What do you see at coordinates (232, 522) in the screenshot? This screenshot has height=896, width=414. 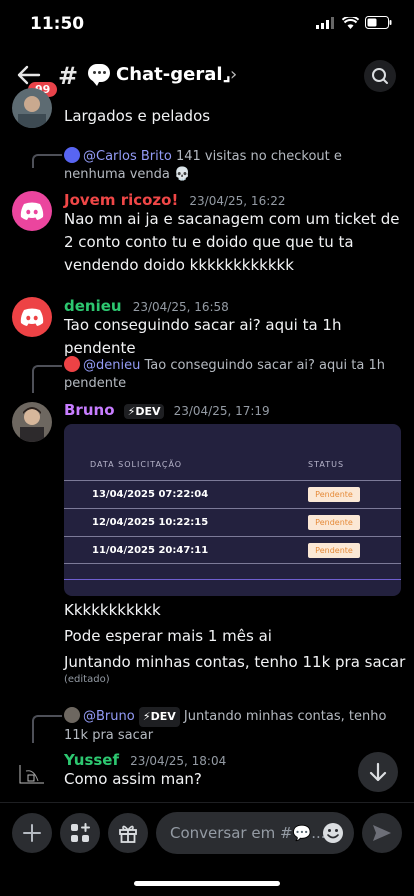 I see `table-row: 12/04/2025 10:22:15 Pendente` at bounding box center [232, 522].